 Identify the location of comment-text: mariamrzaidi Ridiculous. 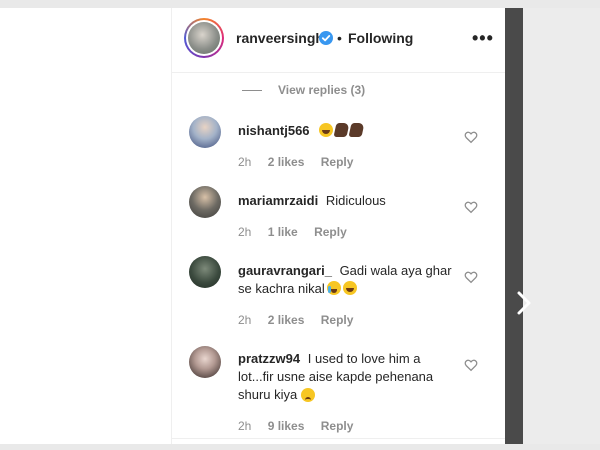
(348, 201).